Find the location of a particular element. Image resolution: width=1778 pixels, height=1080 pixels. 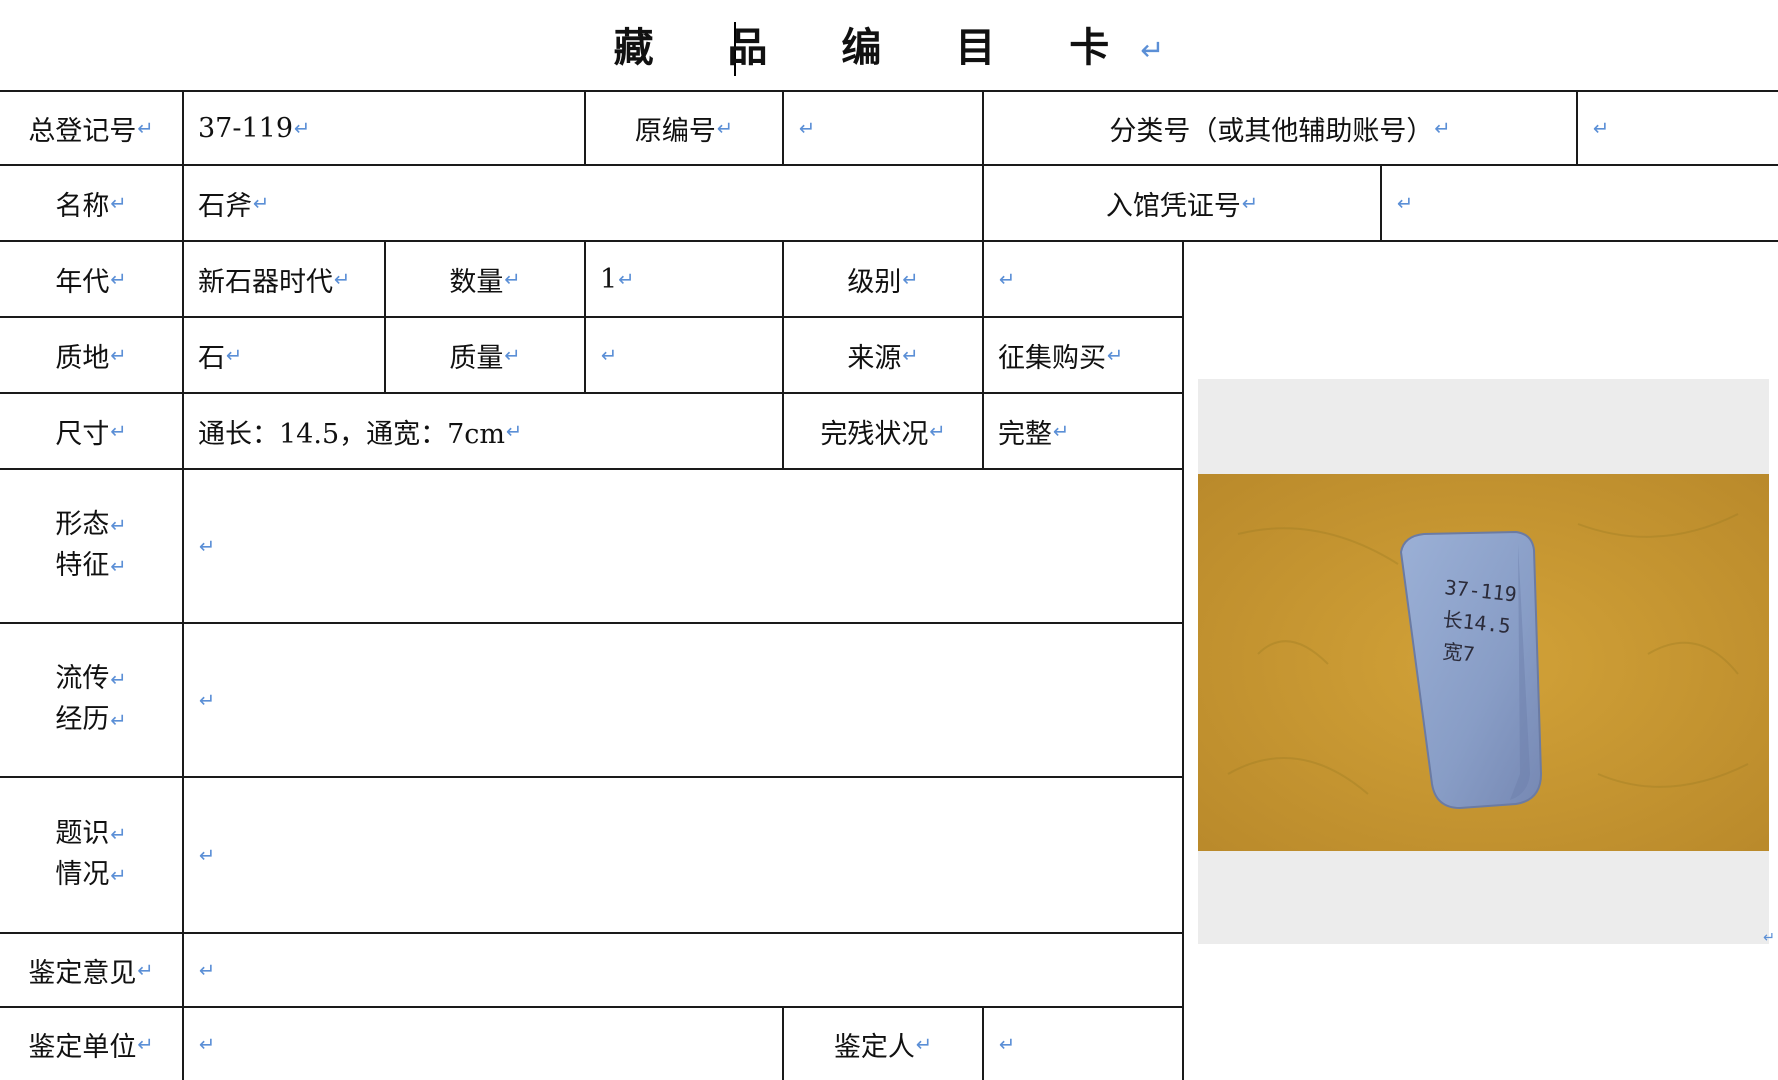

label-line: 经历↵ is located at coordinates (90, 720).